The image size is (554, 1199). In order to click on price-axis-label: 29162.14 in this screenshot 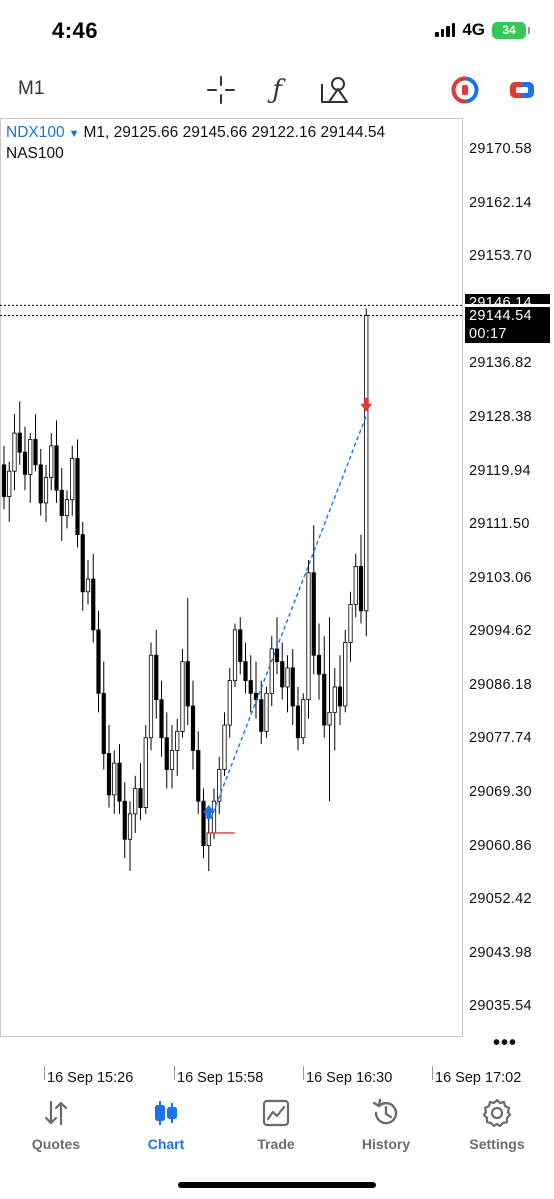, I will do `click(500, 202)`.